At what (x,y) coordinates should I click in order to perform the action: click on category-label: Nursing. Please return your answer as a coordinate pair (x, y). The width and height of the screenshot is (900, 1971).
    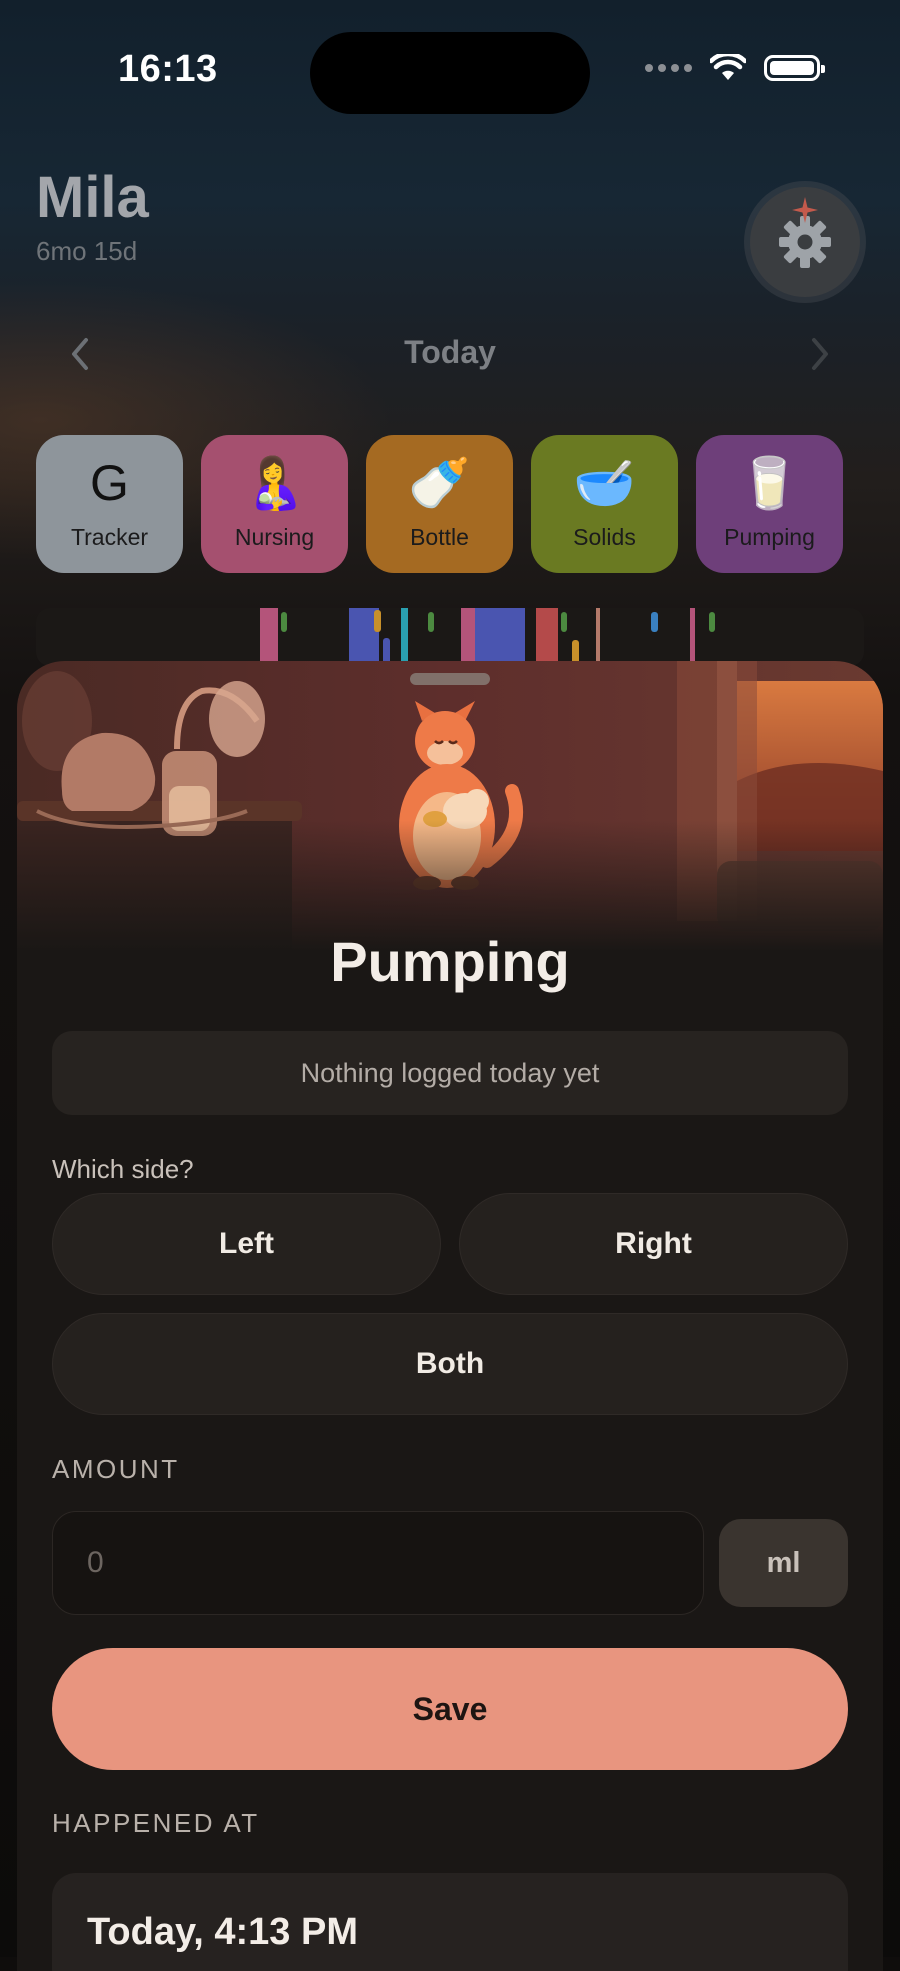
    Looking at the image, I should click on (274, 537).